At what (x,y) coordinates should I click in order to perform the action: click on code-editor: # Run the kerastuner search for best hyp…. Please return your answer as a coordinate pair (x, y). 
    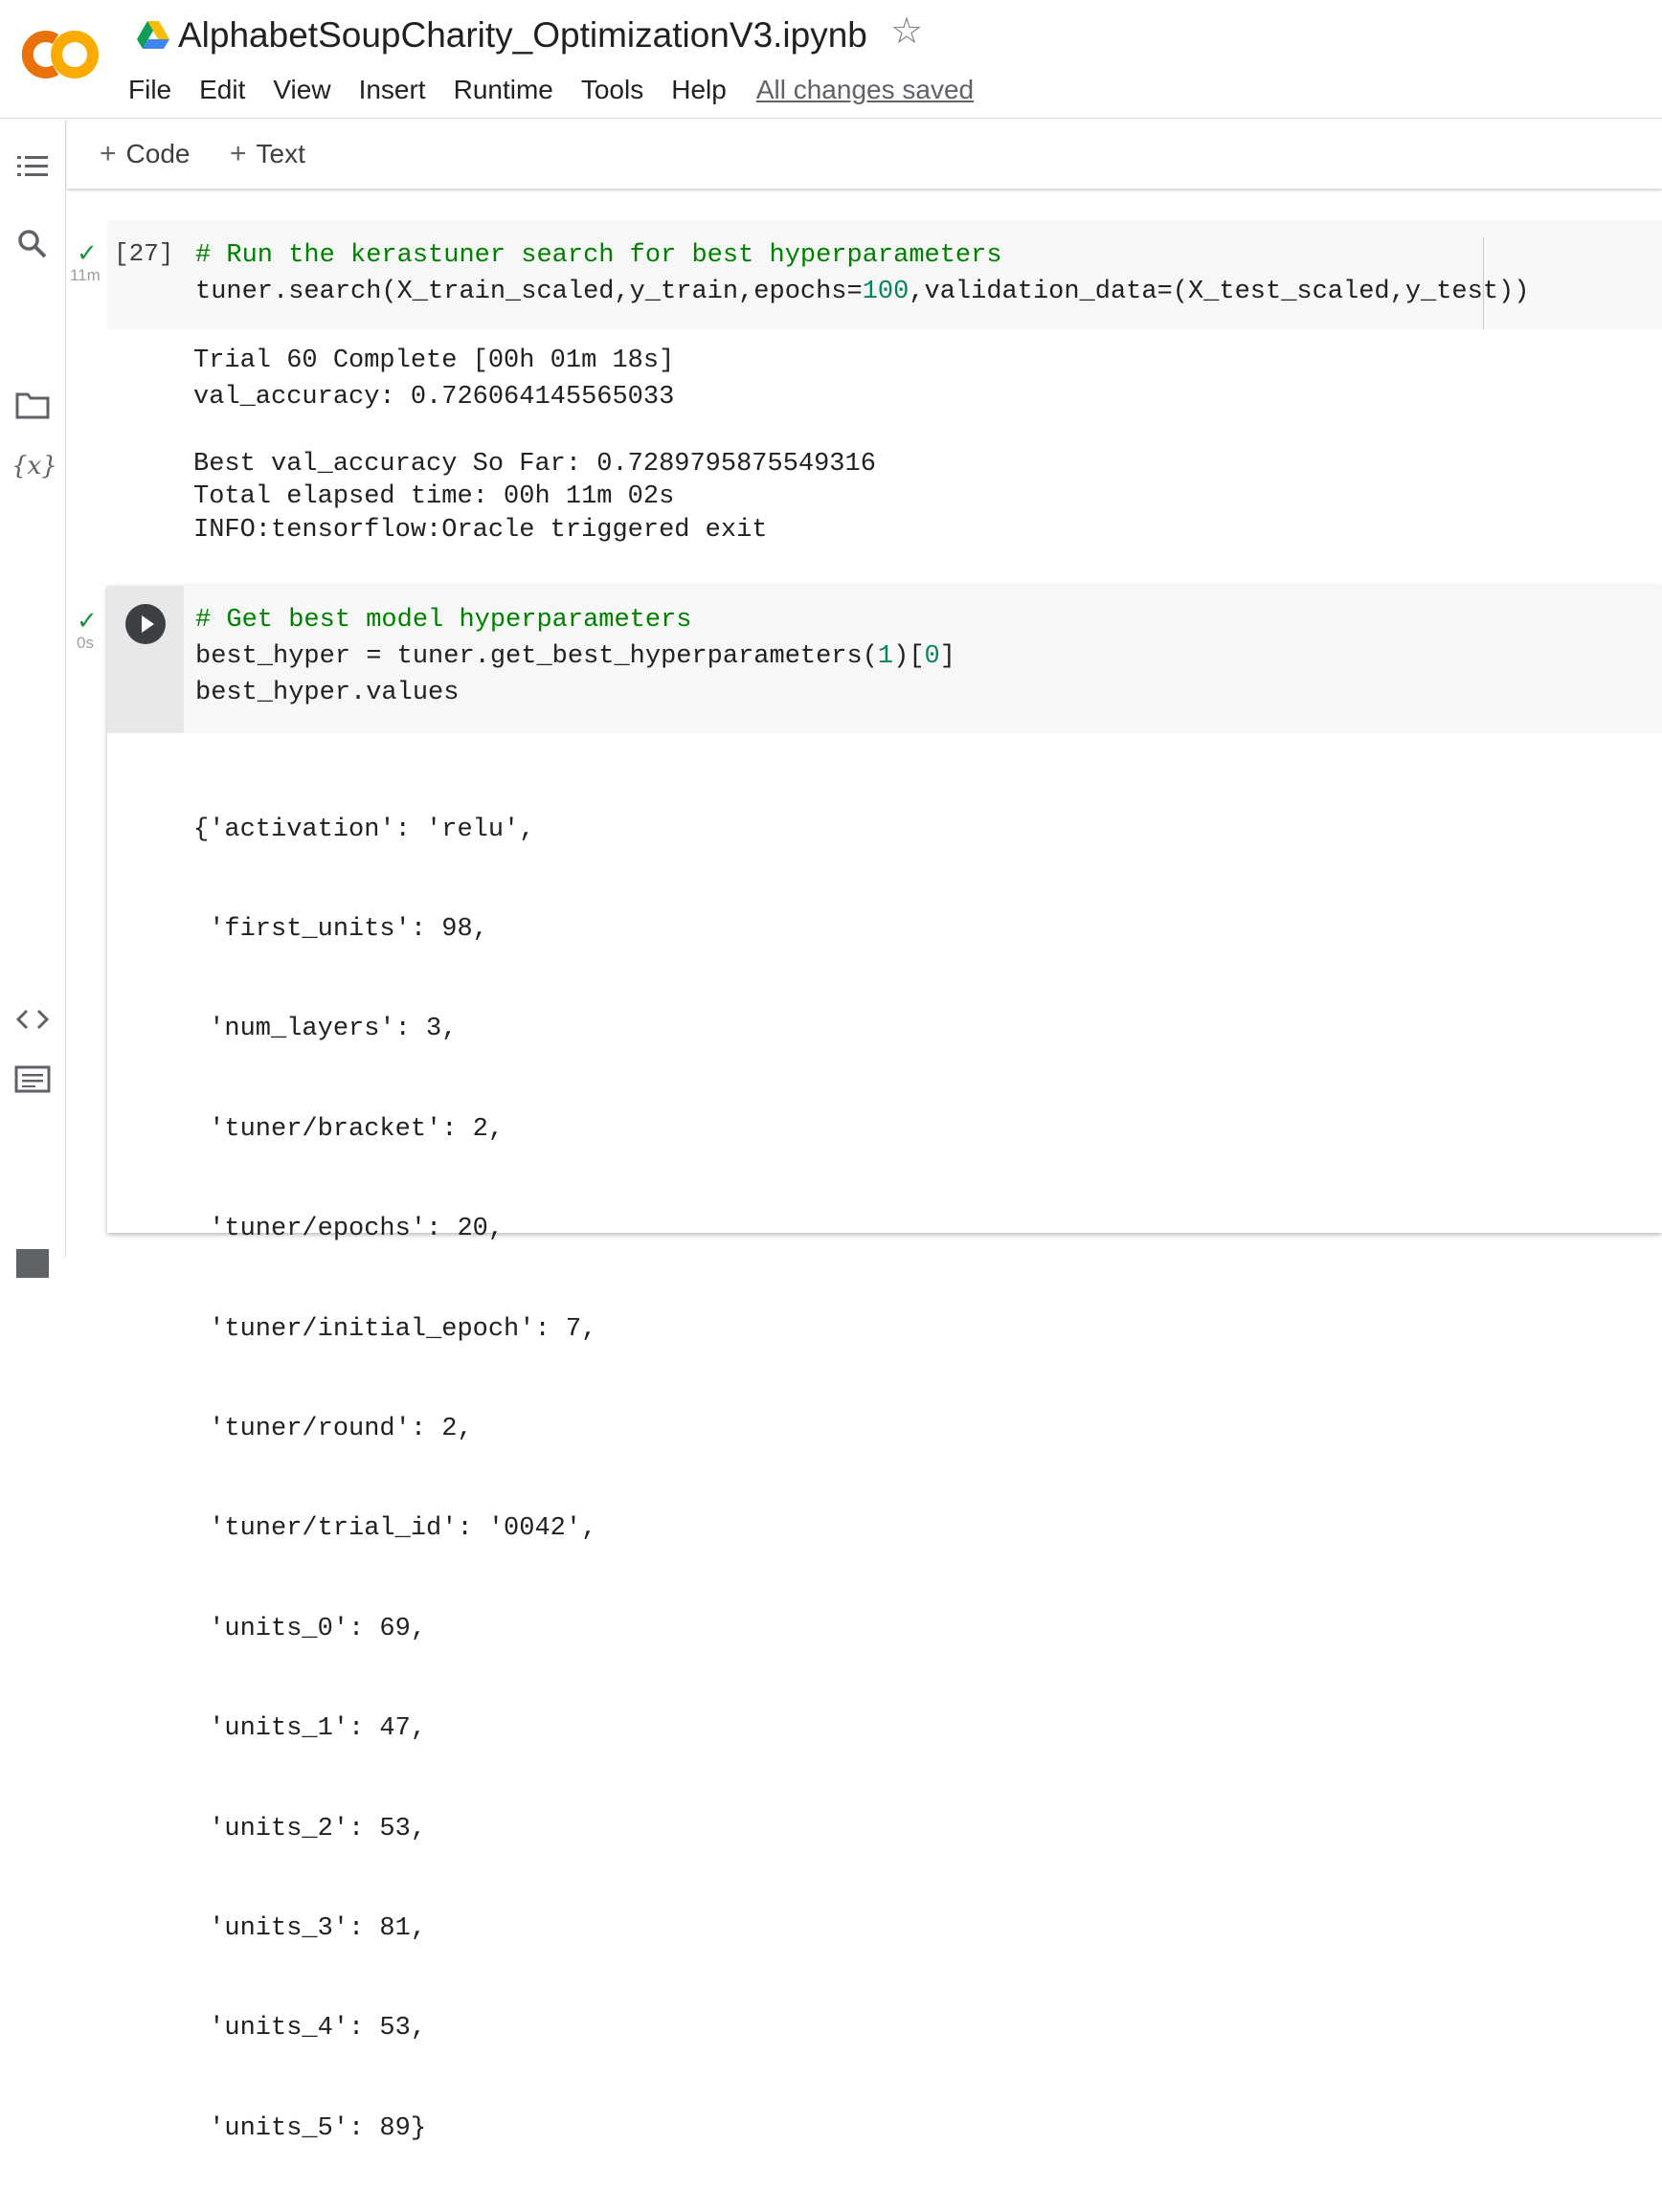
    Looking at the image, I should click on (862, 273).